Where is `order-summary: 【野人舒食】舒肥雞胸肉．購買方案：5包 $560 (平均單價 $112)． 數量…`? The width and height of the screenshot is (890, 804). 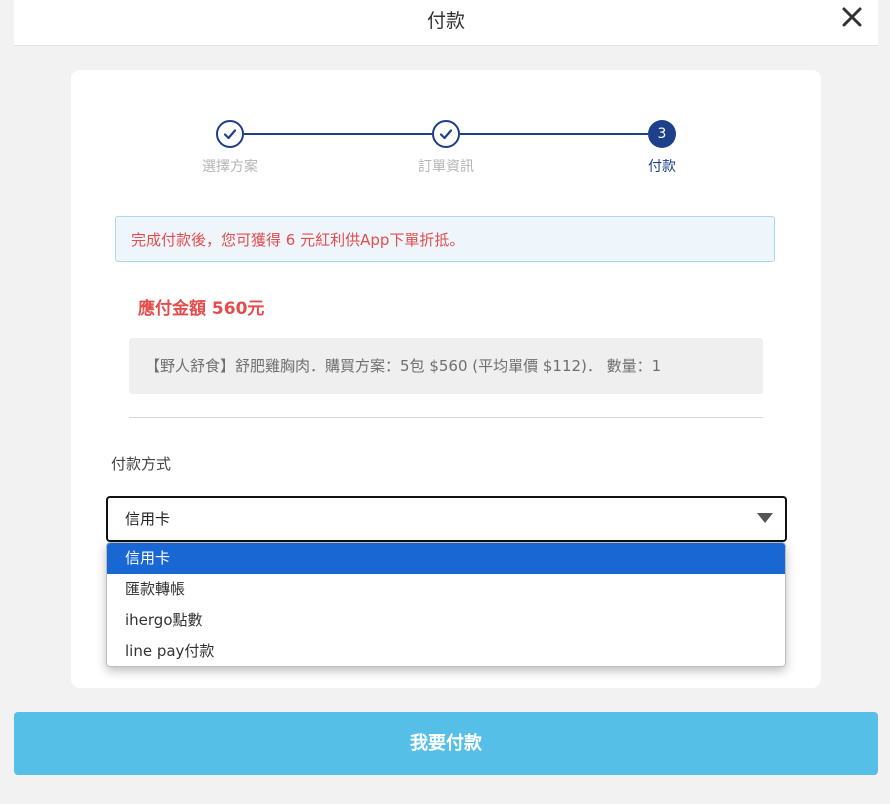 order-summary: 【野人舒食】舒肥雞胸肉．購買方案：5包 $560 (平均單價 $112)． 數量… is located at coordinates (446, 366).